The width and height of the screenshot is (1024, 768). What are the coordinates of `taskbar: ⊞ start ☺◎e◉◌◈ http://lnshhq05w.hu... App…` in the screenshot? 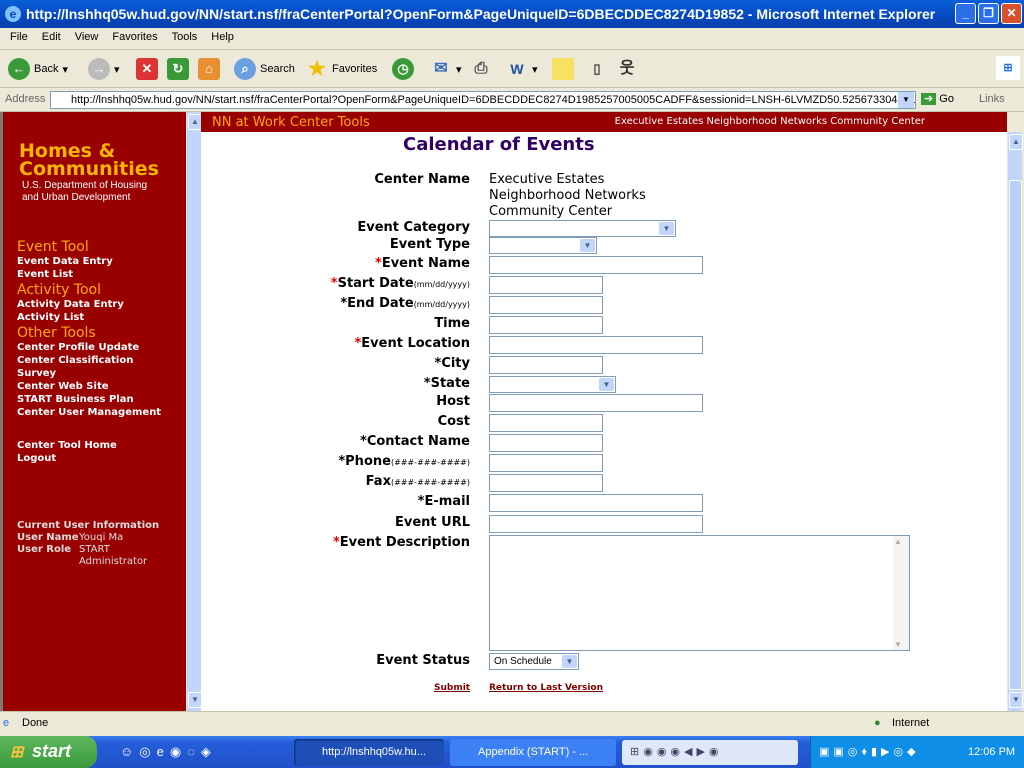 It's located at (512, 752).